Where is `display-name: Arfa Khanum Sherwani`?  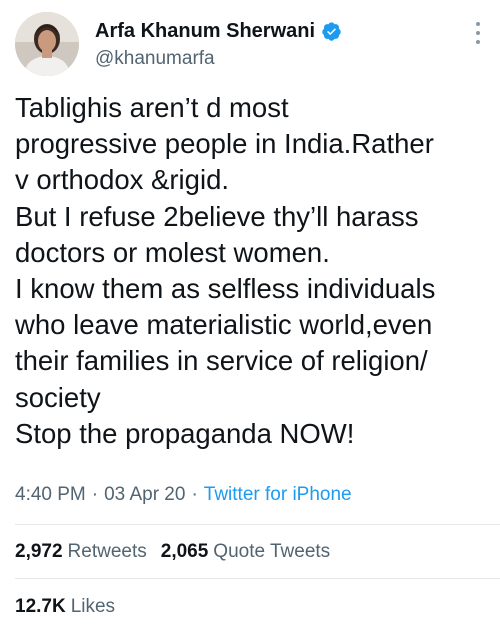
display-name: Arfa Khanum Sherwani is located at coordinates (205, 31).